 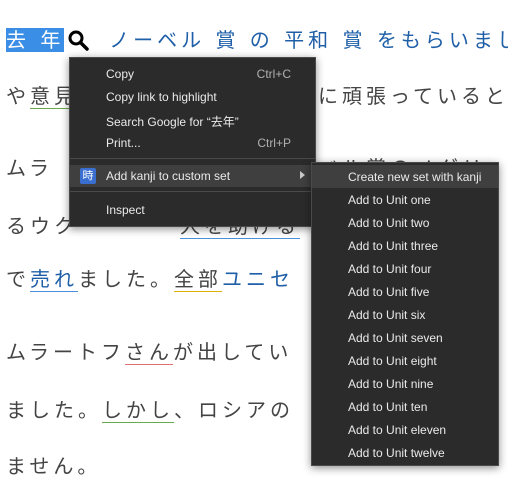 What do you see at coordinates (389, 200) in the screenshot?
I see `menu-item-label: Add to Unit one` at bounding box center [389, 200].